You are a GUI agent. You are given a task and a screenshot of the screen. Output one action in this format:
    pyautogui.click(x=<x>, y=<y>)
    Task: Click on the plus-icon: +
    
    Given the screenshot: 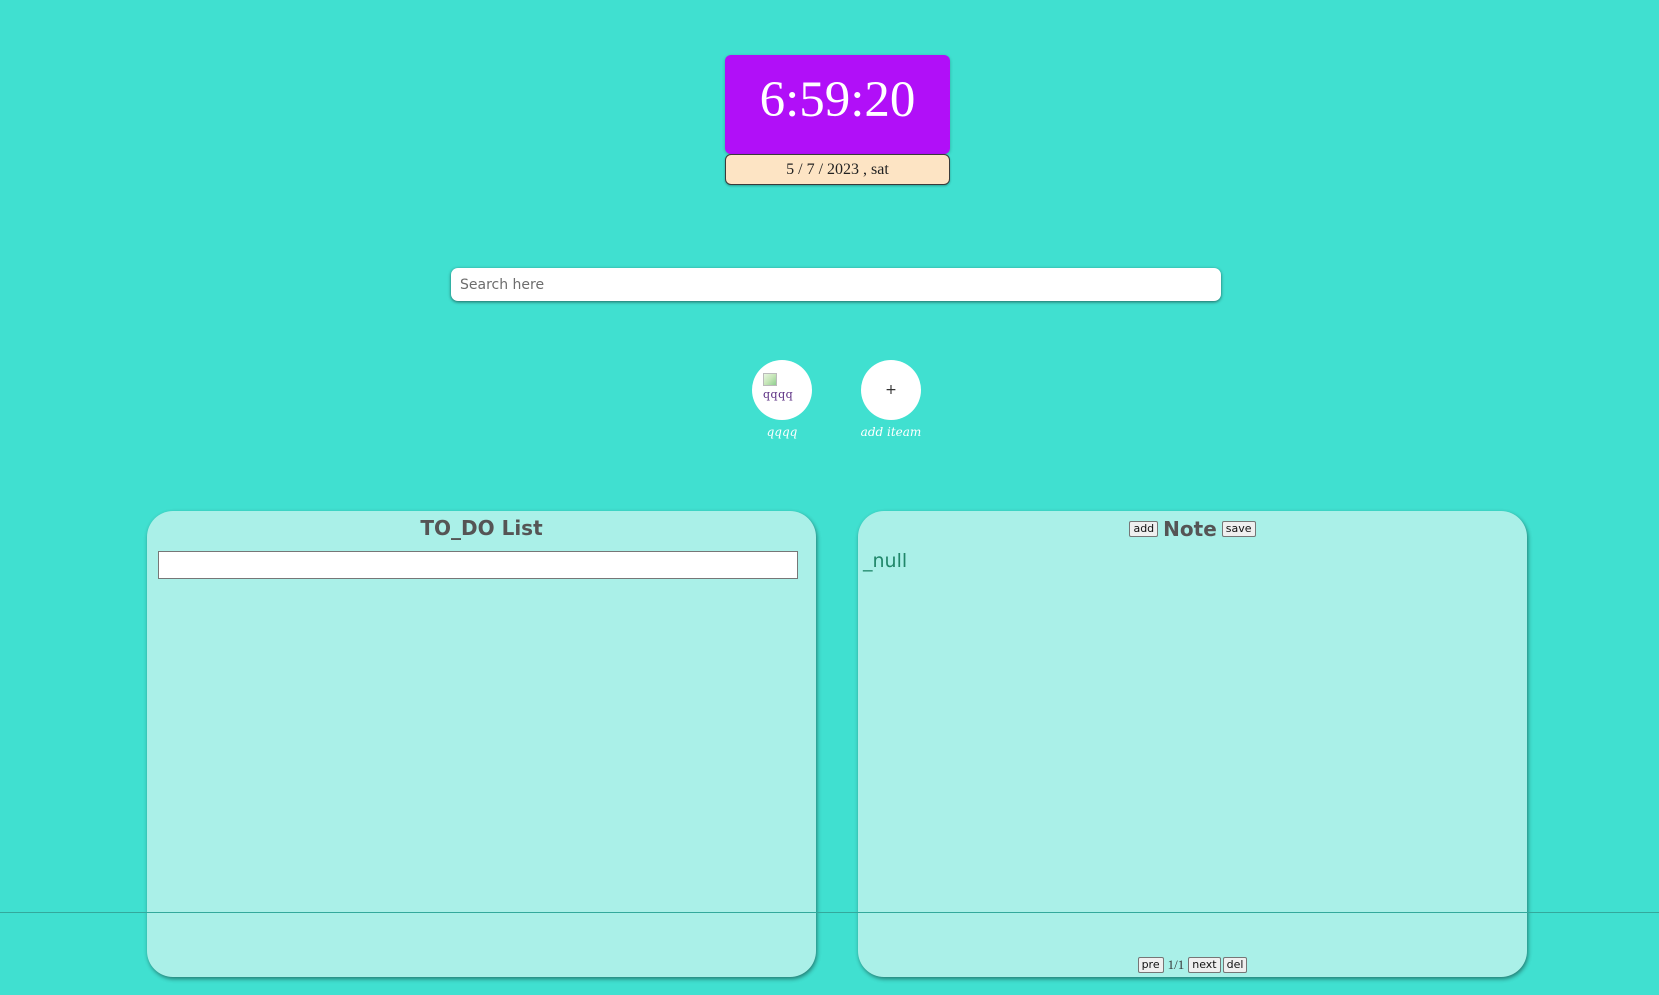 What is the action you would take?
    pyautogui.click(x=891, y=390)
    